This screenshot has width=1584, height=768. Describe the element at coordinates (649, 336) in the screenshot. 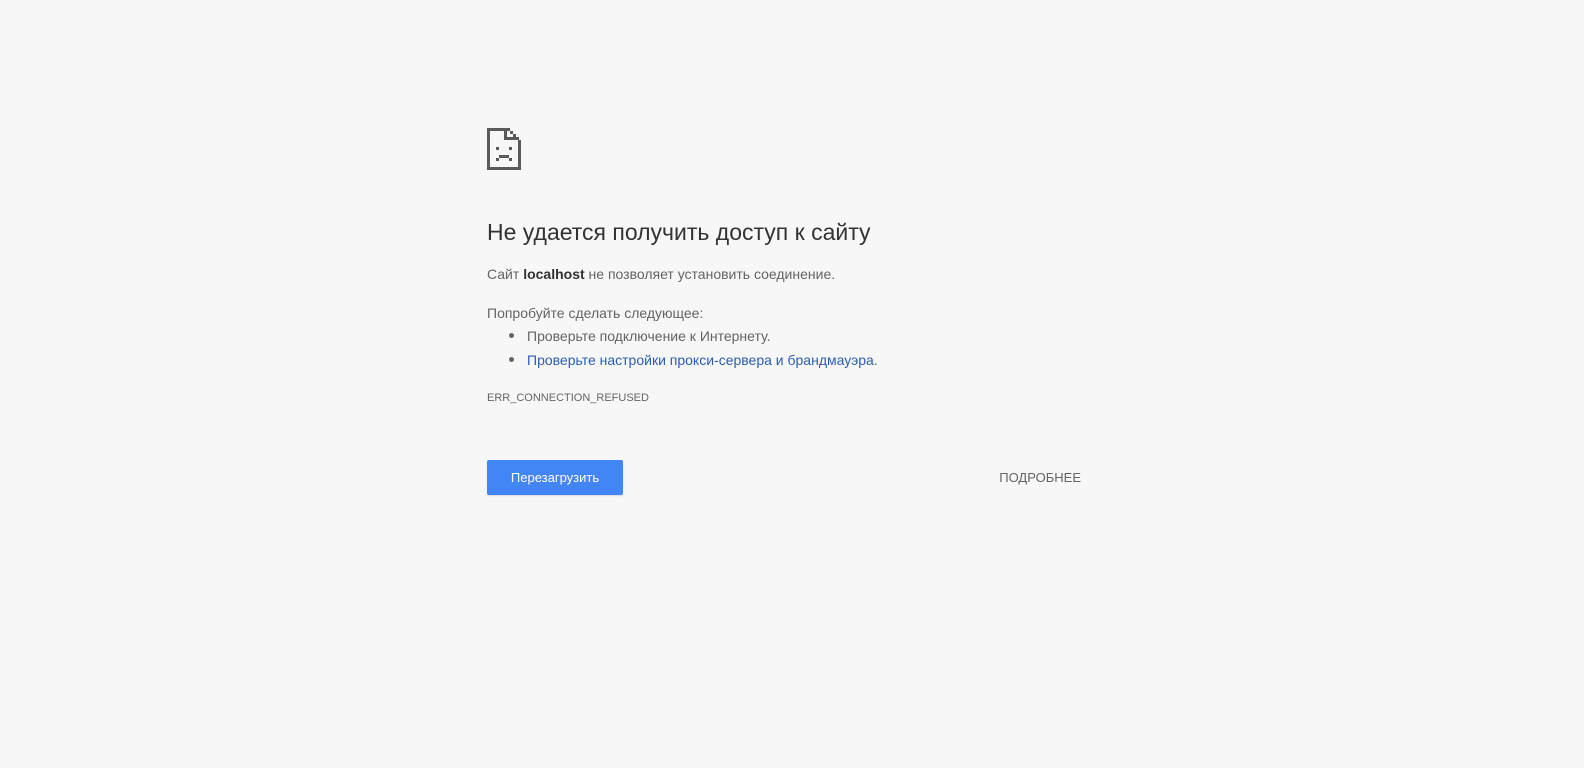

I see `suggestion-text: Проверьте подключение к Интернету.` at that location.